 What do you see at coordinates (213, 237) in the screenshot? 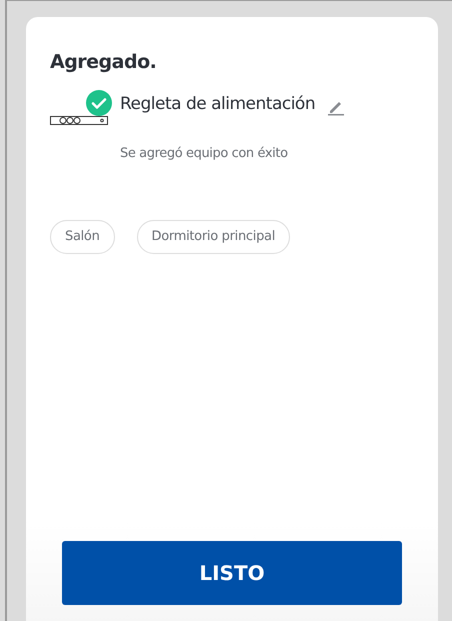
I see `room-chip: Dormitorio principal` at bounding box center [213, 237].